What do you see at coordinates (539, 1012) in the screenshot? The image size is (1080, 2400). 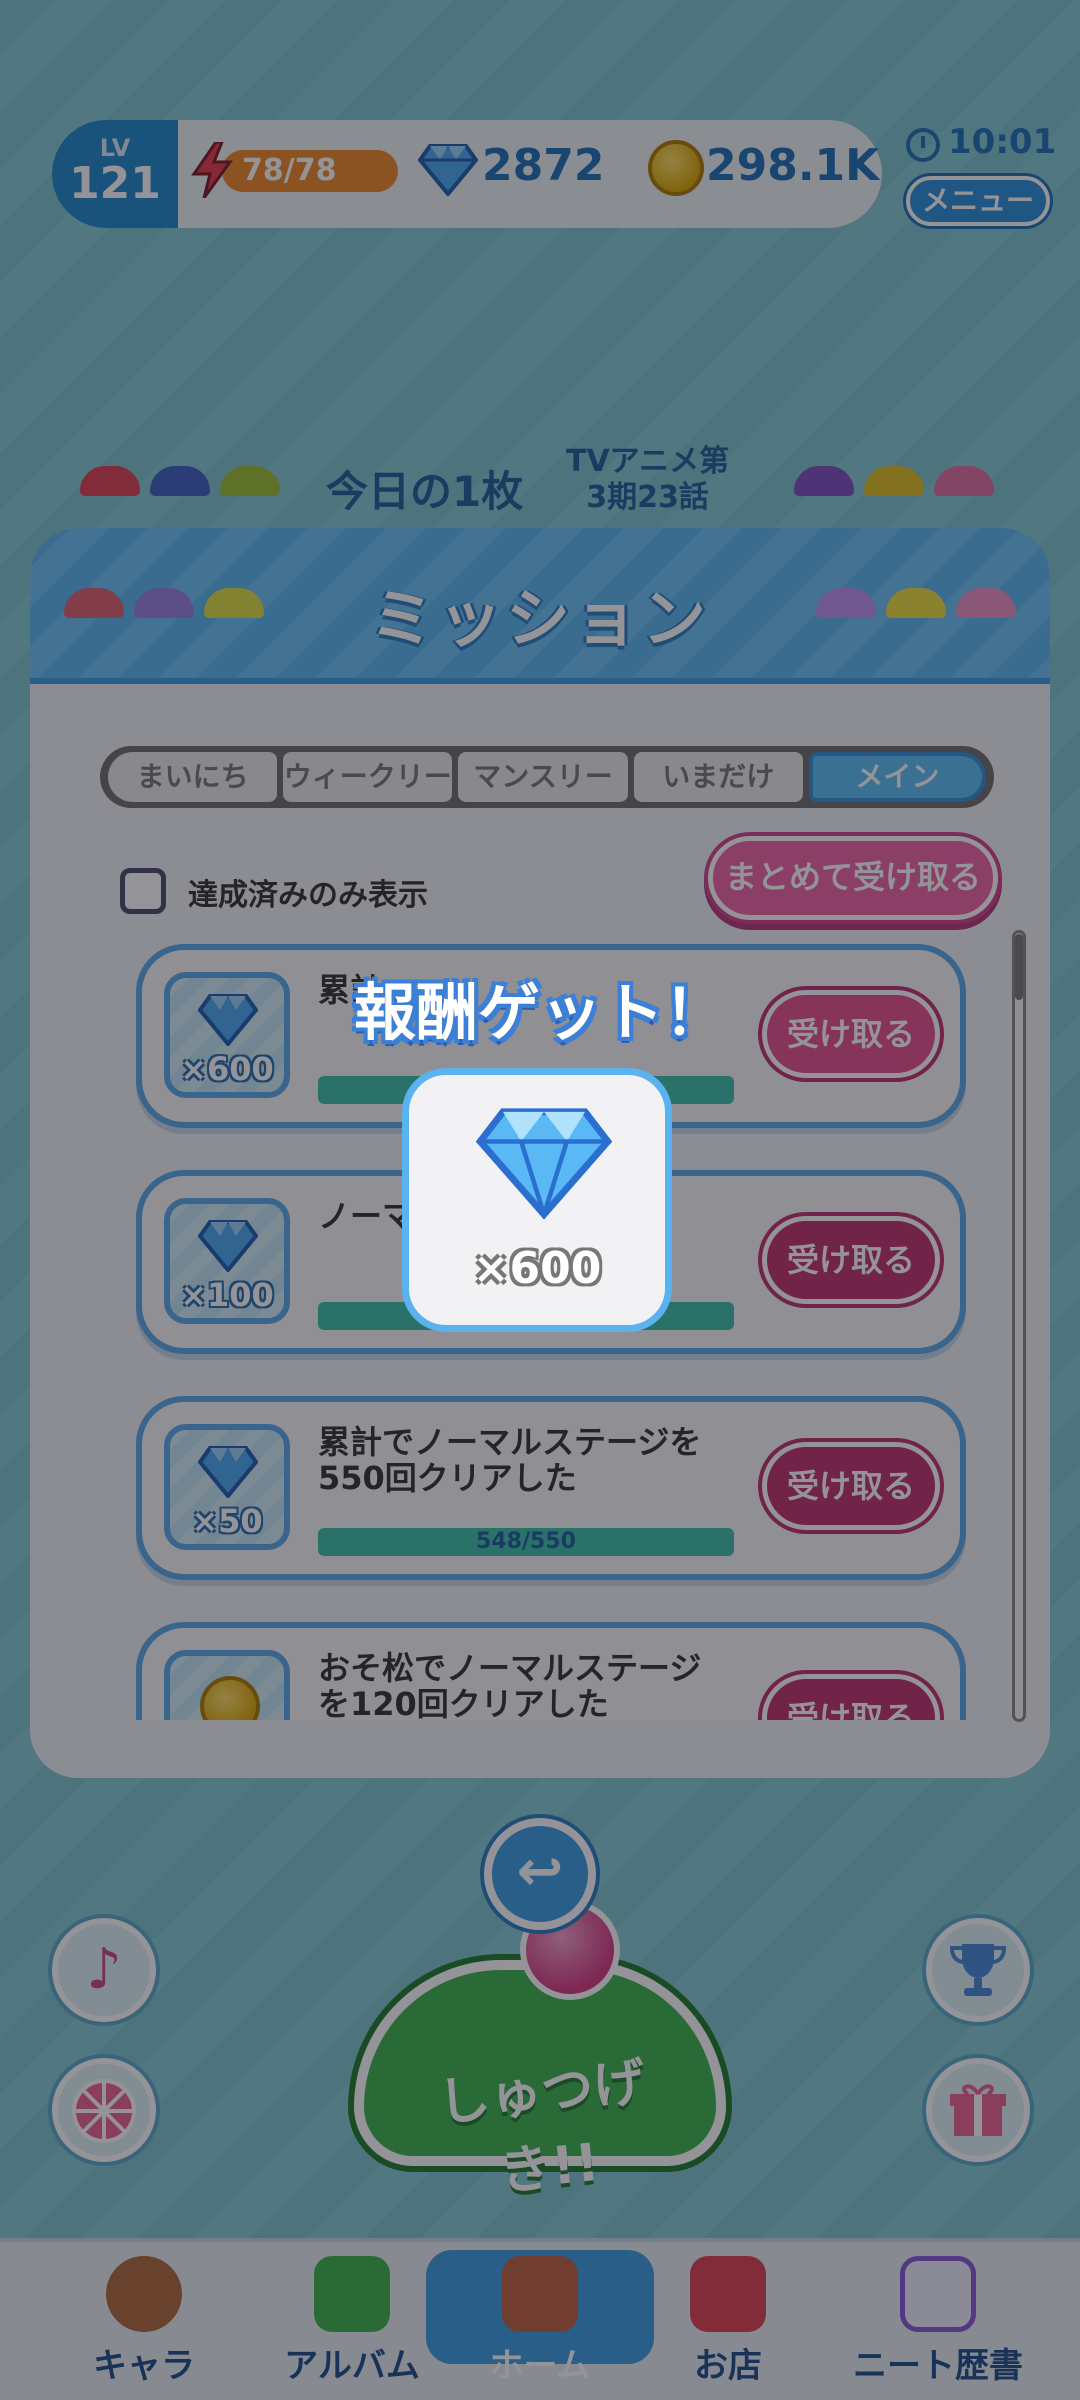 I see `reward-popup-title: 報酬ゲット！` at bounding box center [539, 1012].